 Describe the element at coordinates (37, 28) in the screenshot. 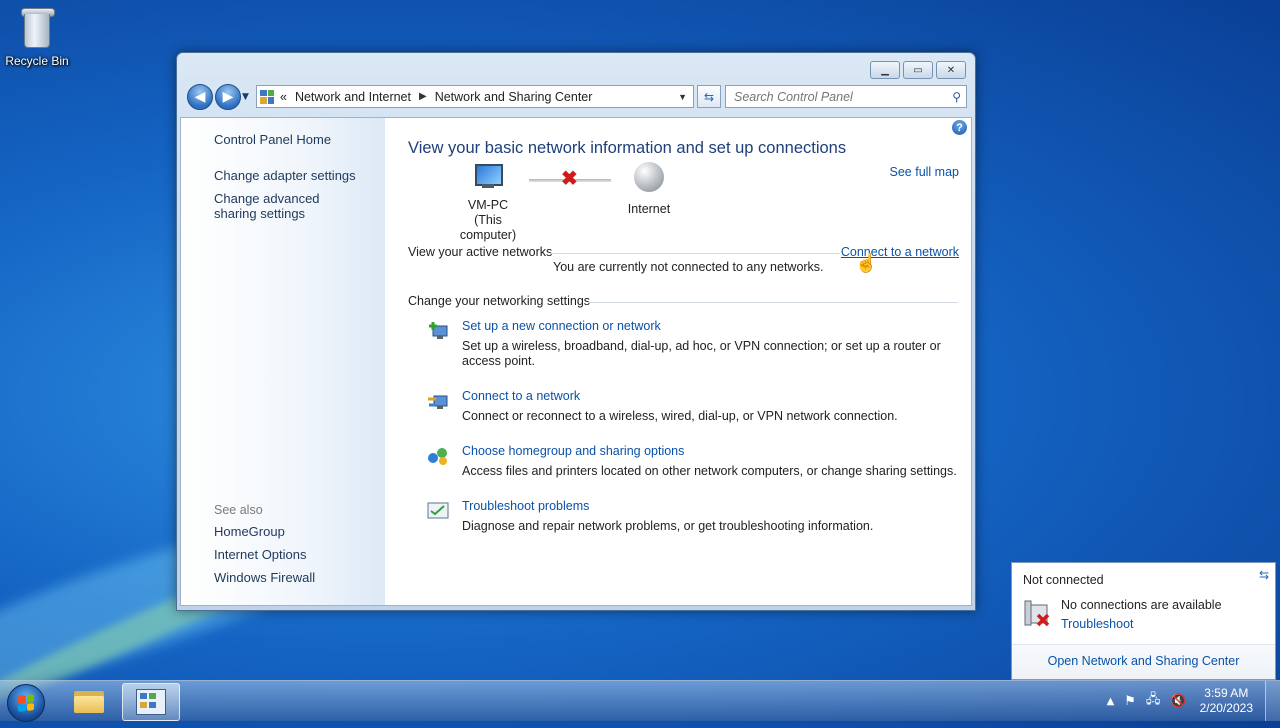

I see `recycle-bin-icon` at that location.